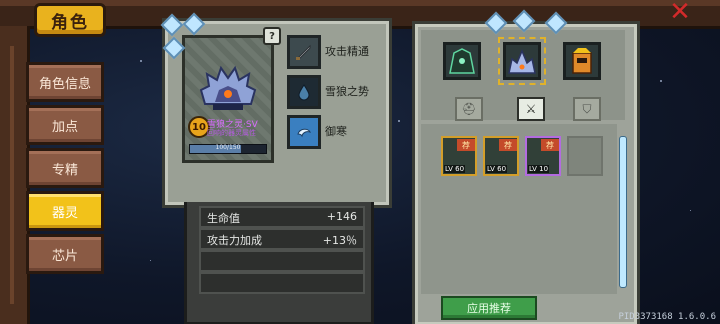 The image size is (720, 324). Describe the element at coordinates (304, 52) in the screenshot. I see `sword-skill-icon` at that location.